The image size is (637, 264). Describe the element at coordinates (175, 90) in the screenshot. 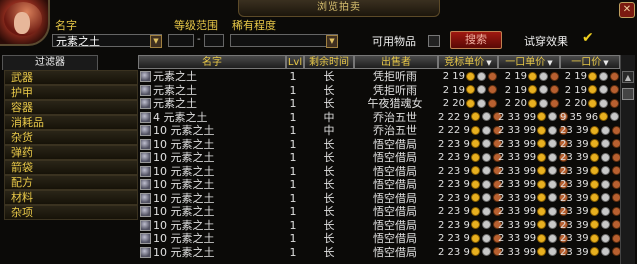

I see `item-name: 元素之土` at that location.